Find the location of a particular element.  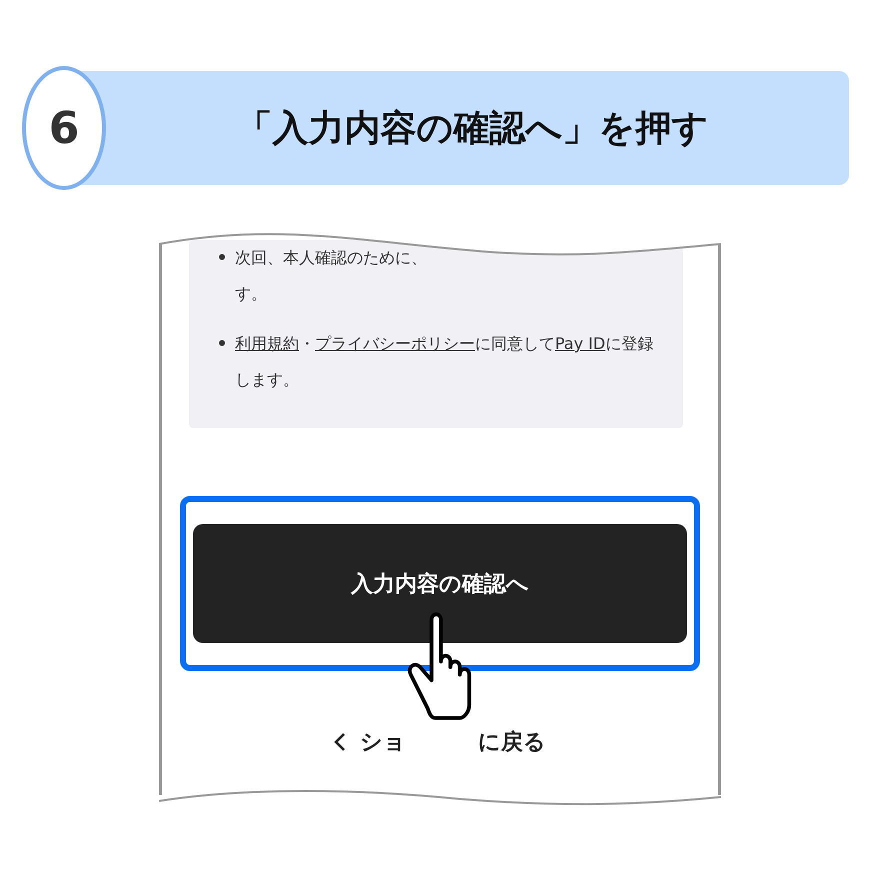

back-link: ショ is located at coordinates (383, 742).